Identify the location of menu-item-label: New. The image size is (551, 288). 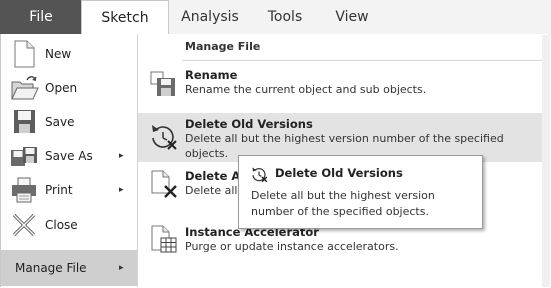
(58, 54).